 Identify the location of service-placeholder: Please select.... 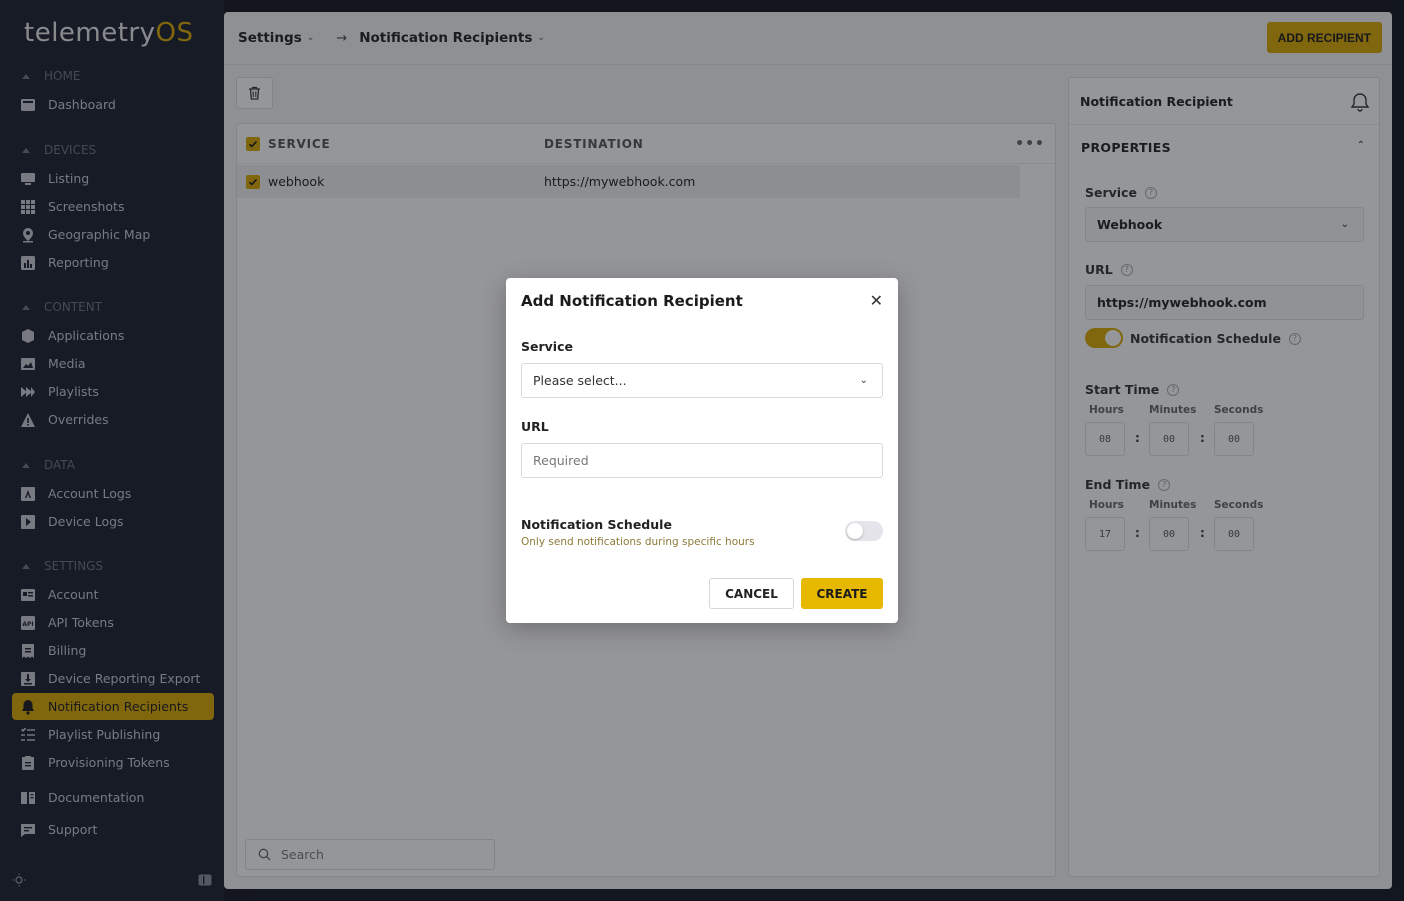
(580, 380).